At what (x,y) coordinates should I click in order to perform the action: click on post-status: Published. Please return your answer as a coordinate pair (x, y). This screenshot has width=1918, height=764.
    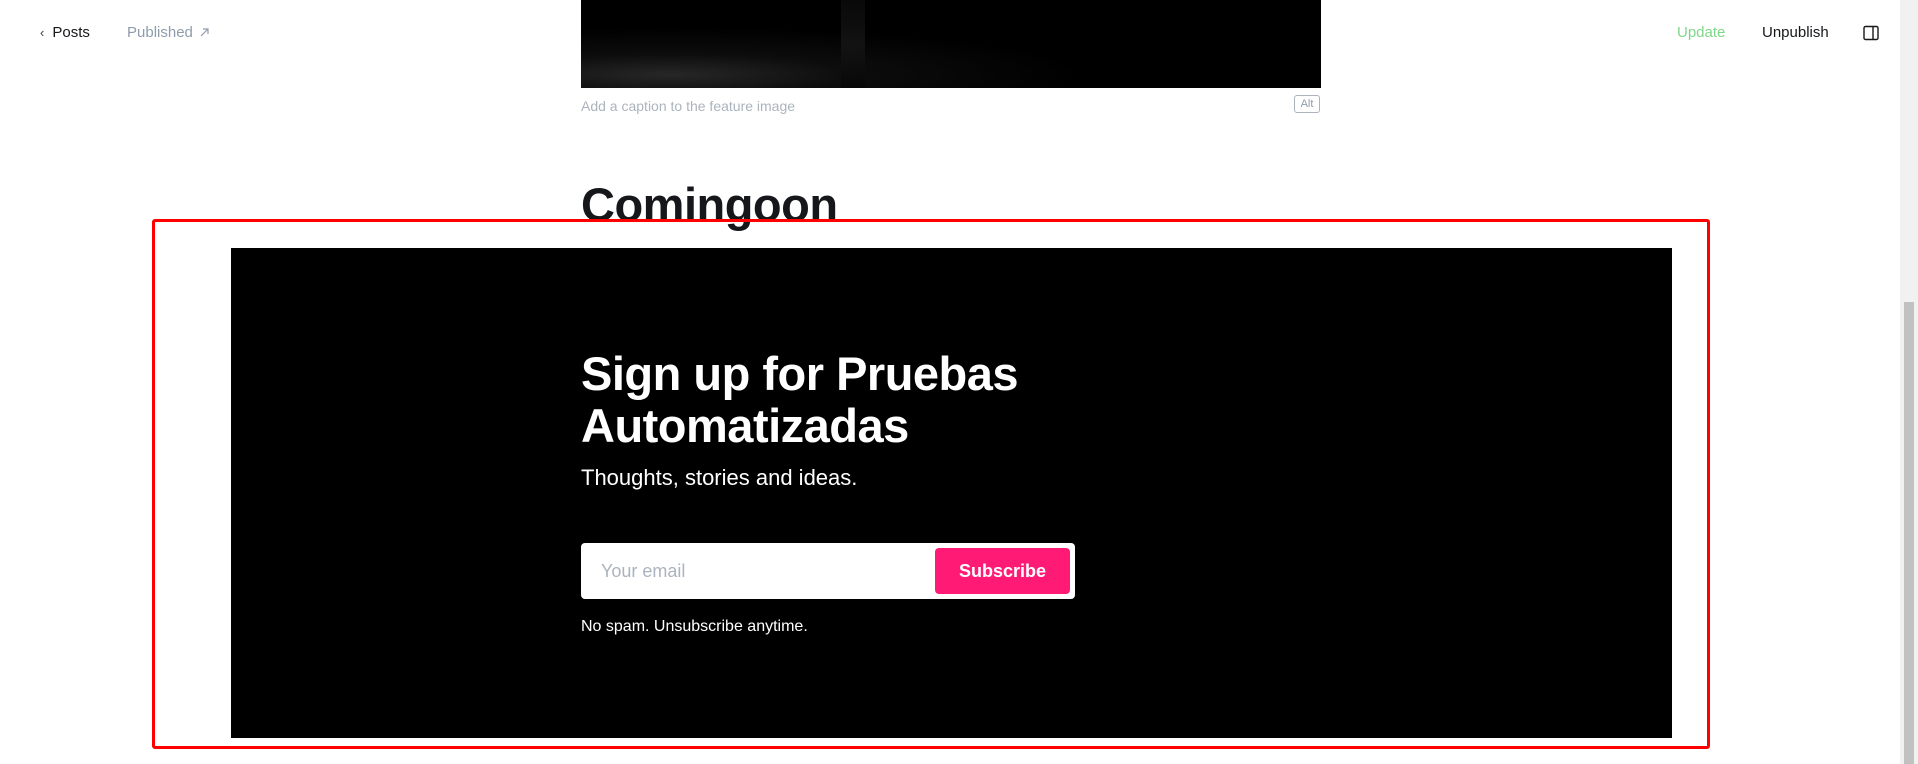
    Looking at the image, I should click on (168, 32).